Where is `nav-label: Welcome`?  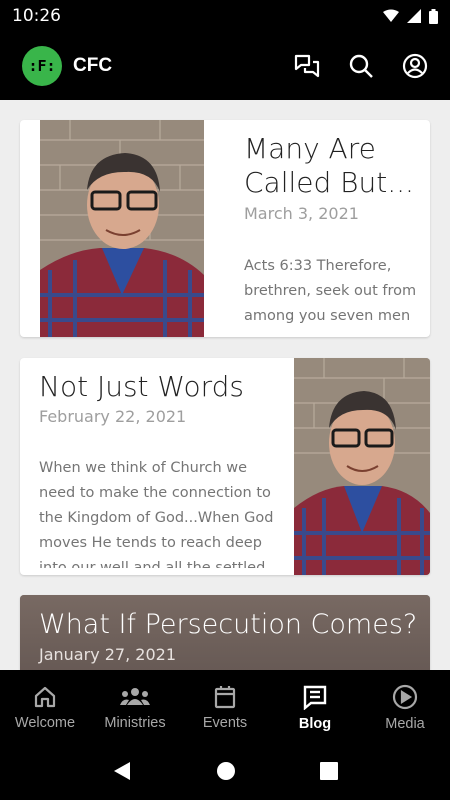
nav-label: Welcome is located at coordinates (45, 723).